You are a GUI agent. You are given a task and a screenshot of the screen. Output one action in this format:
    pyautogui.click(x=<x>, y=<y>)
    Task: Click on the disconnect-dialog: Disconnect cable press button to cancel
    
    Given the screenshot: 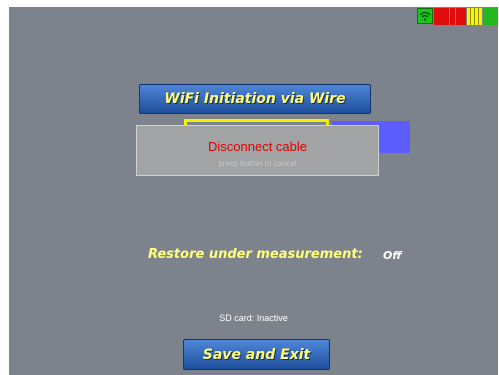 What is the action you would take?
    pyautogui.click(x=257, y=150)
    